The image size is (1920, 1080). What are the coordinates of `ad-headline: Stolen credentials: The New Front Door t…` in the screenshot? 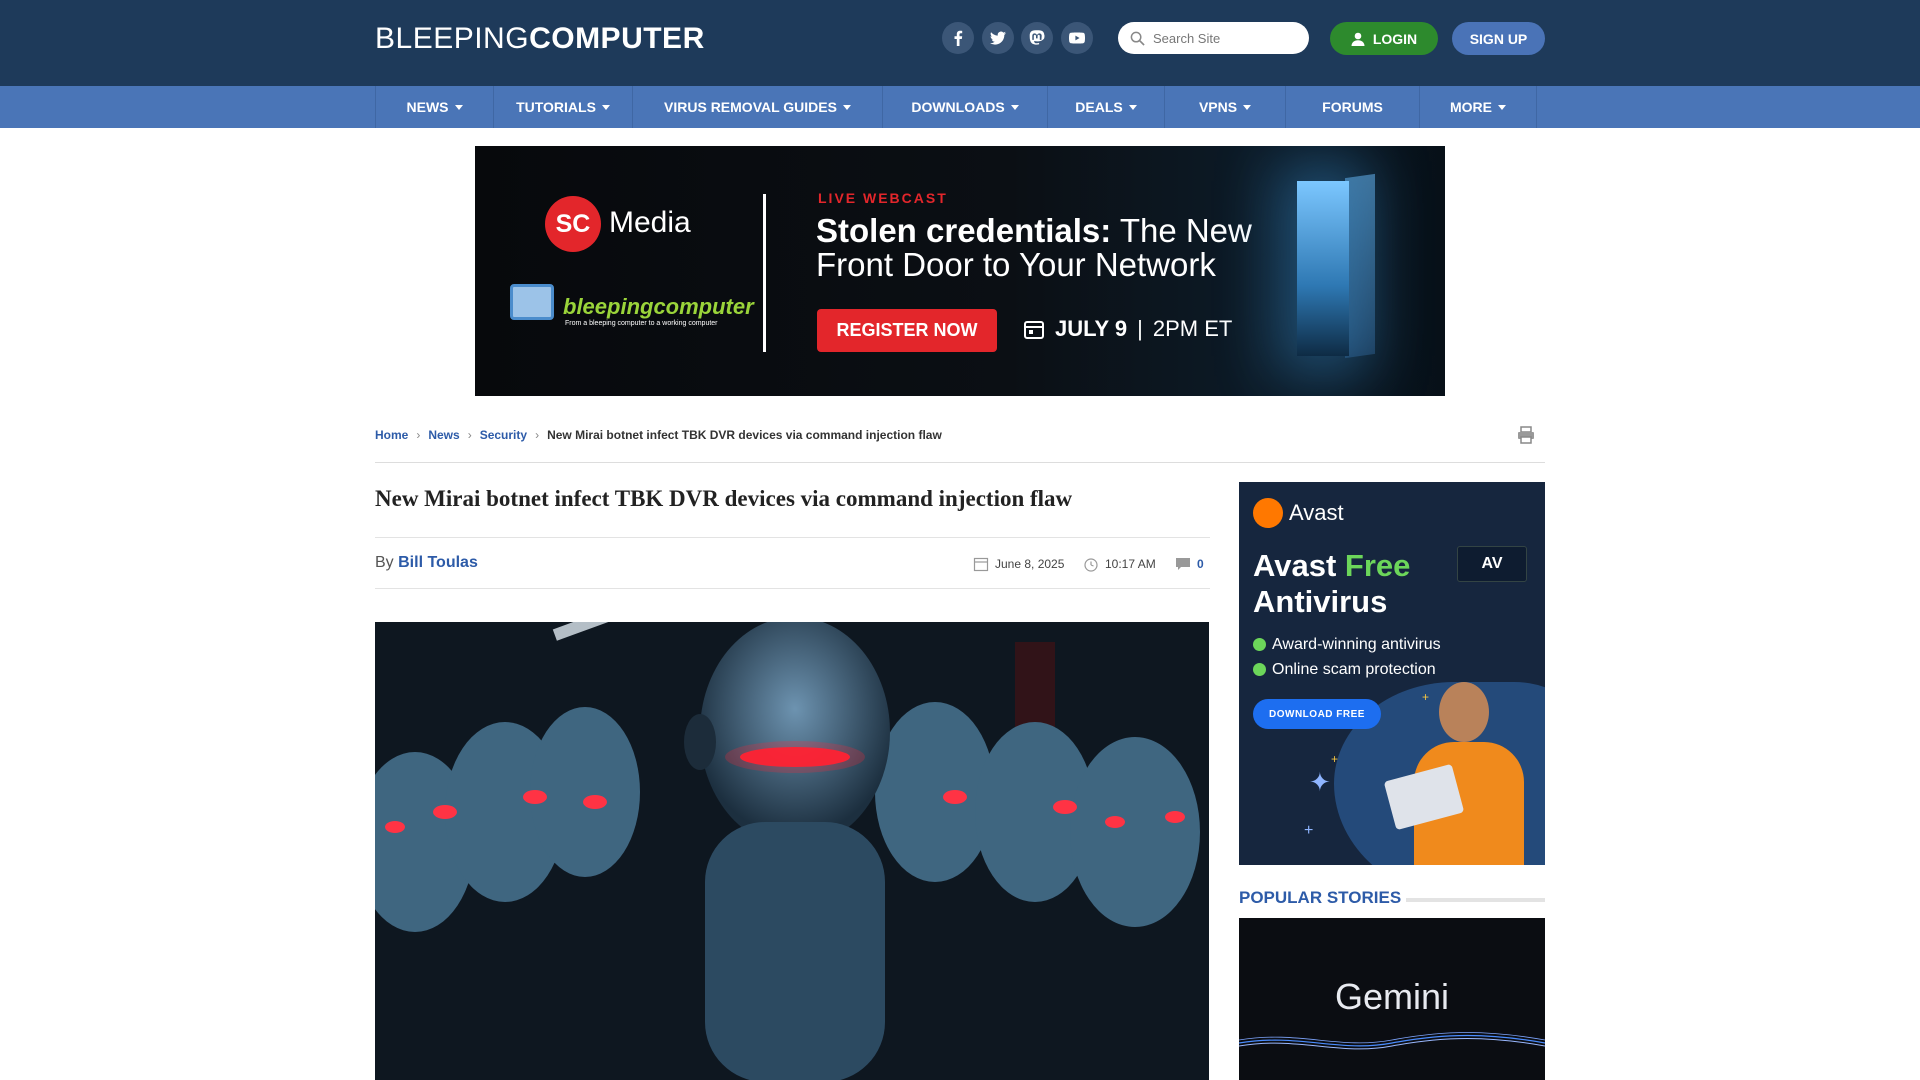 It's located at (1034, 248).